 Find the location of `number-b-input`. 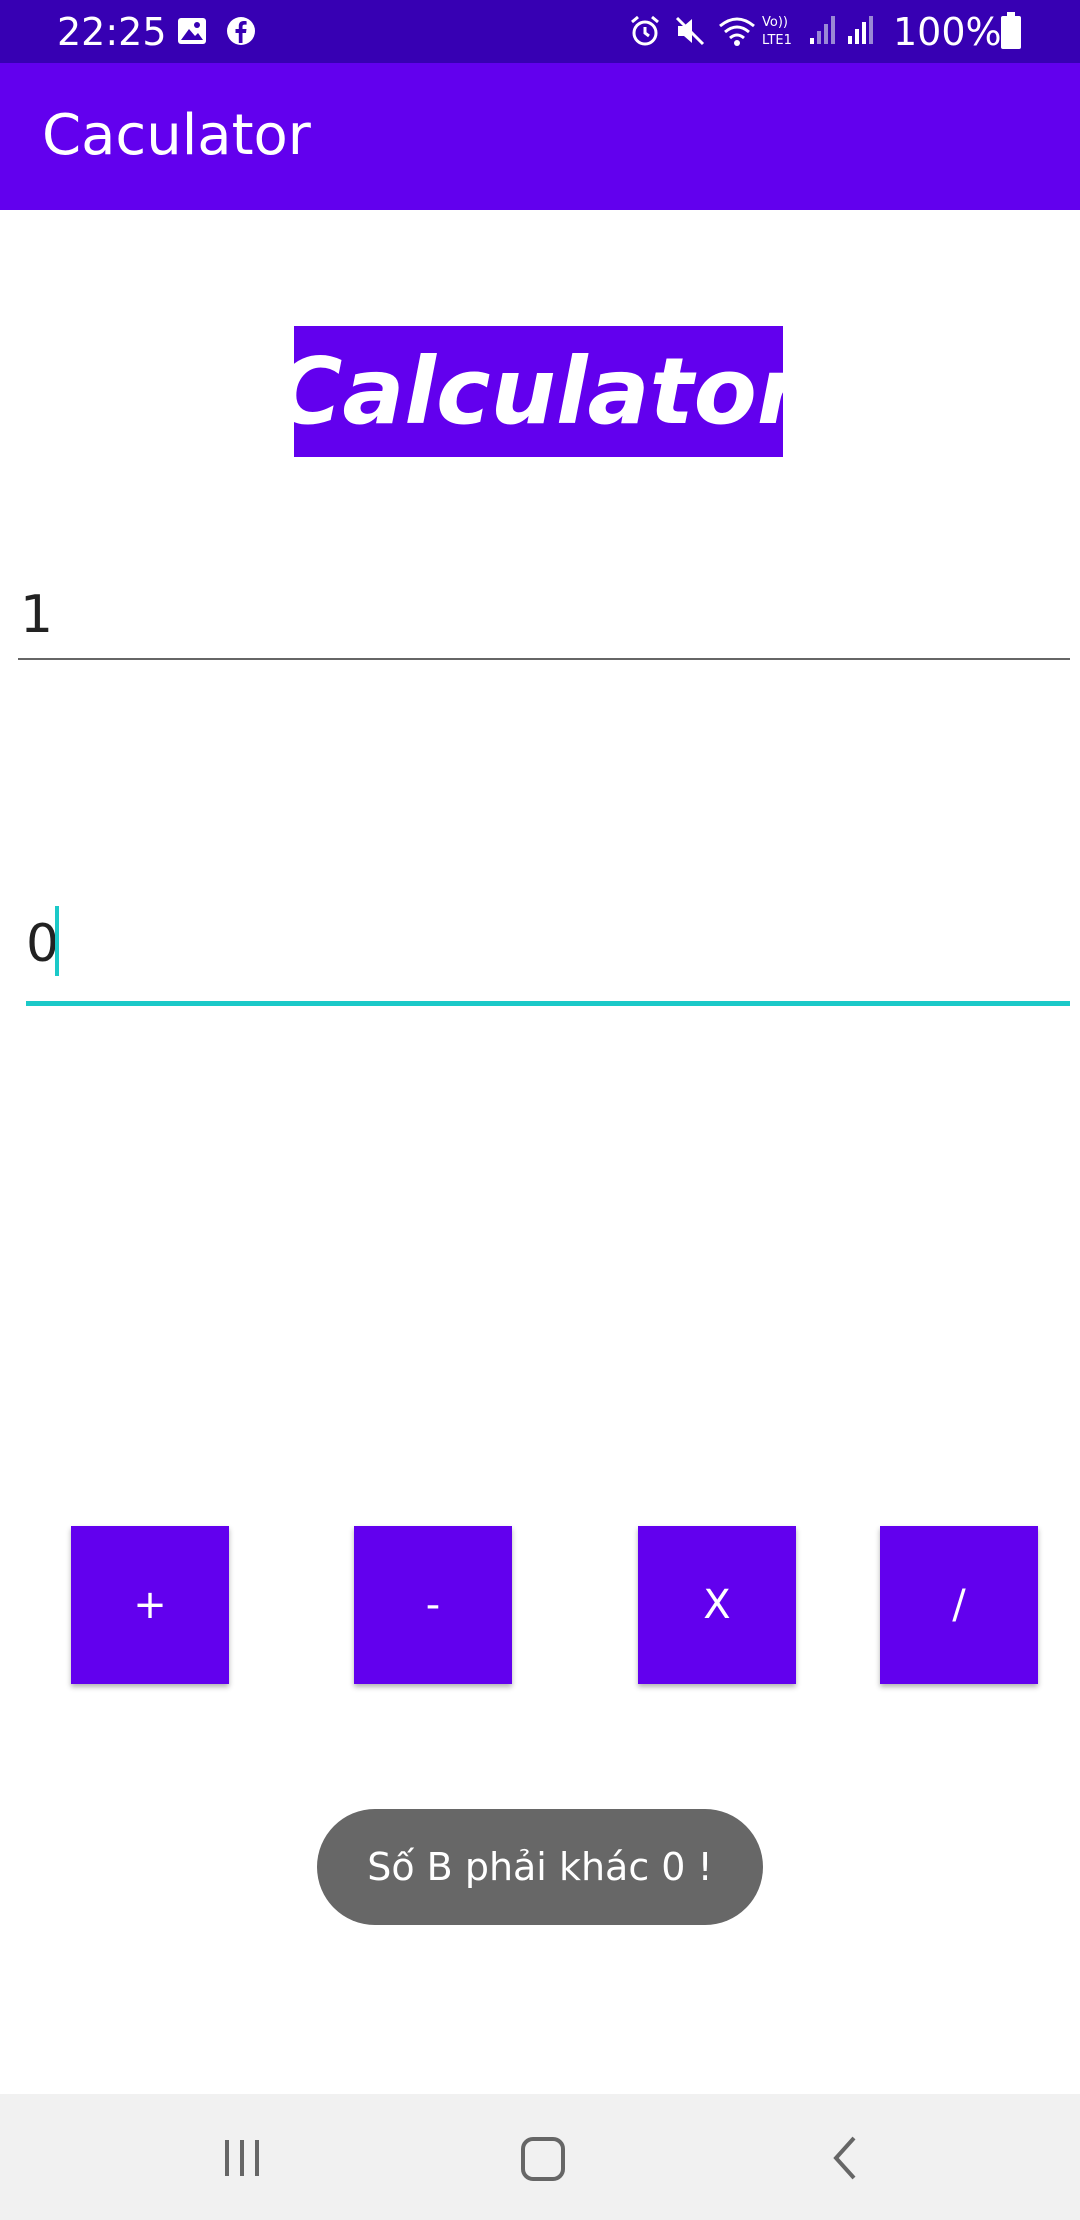

number-b-input is located at coordinates (548, 944).